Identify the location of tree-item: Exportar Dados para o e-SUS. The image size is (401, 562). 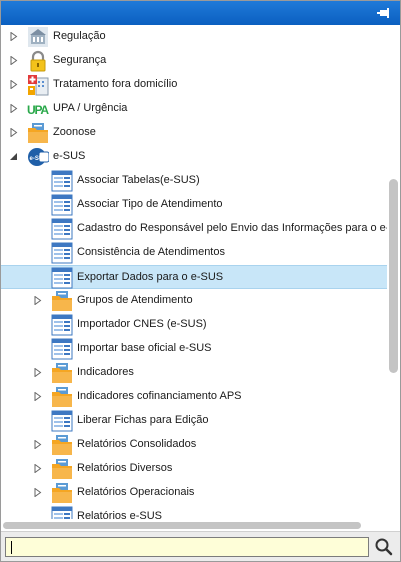
(194, 277).